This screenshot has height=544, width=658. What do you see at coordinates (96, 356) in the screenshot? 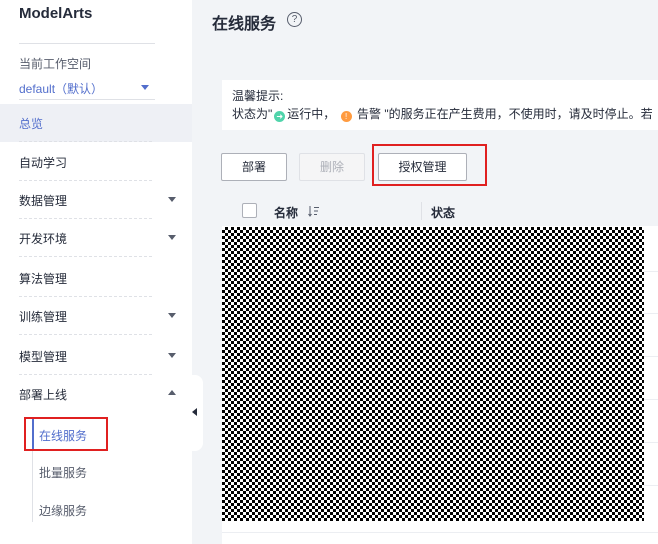
I see `sidebar-item-model: 模型管理` at bounding box center [96, 356].